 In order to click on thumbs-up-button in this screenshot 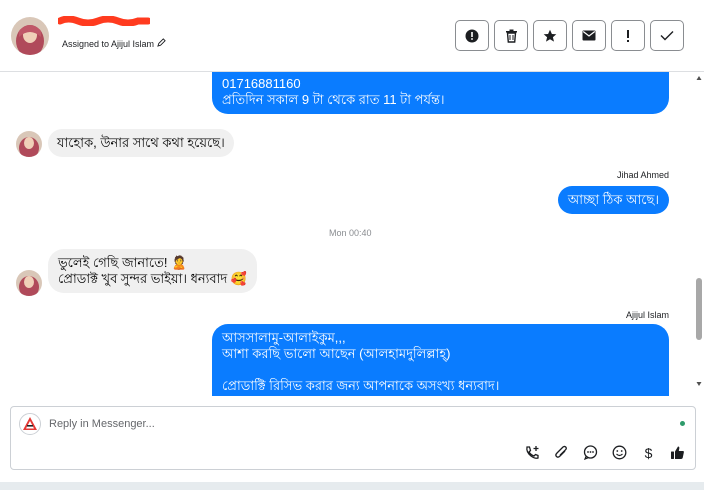, I will do `click(677, 452)`.